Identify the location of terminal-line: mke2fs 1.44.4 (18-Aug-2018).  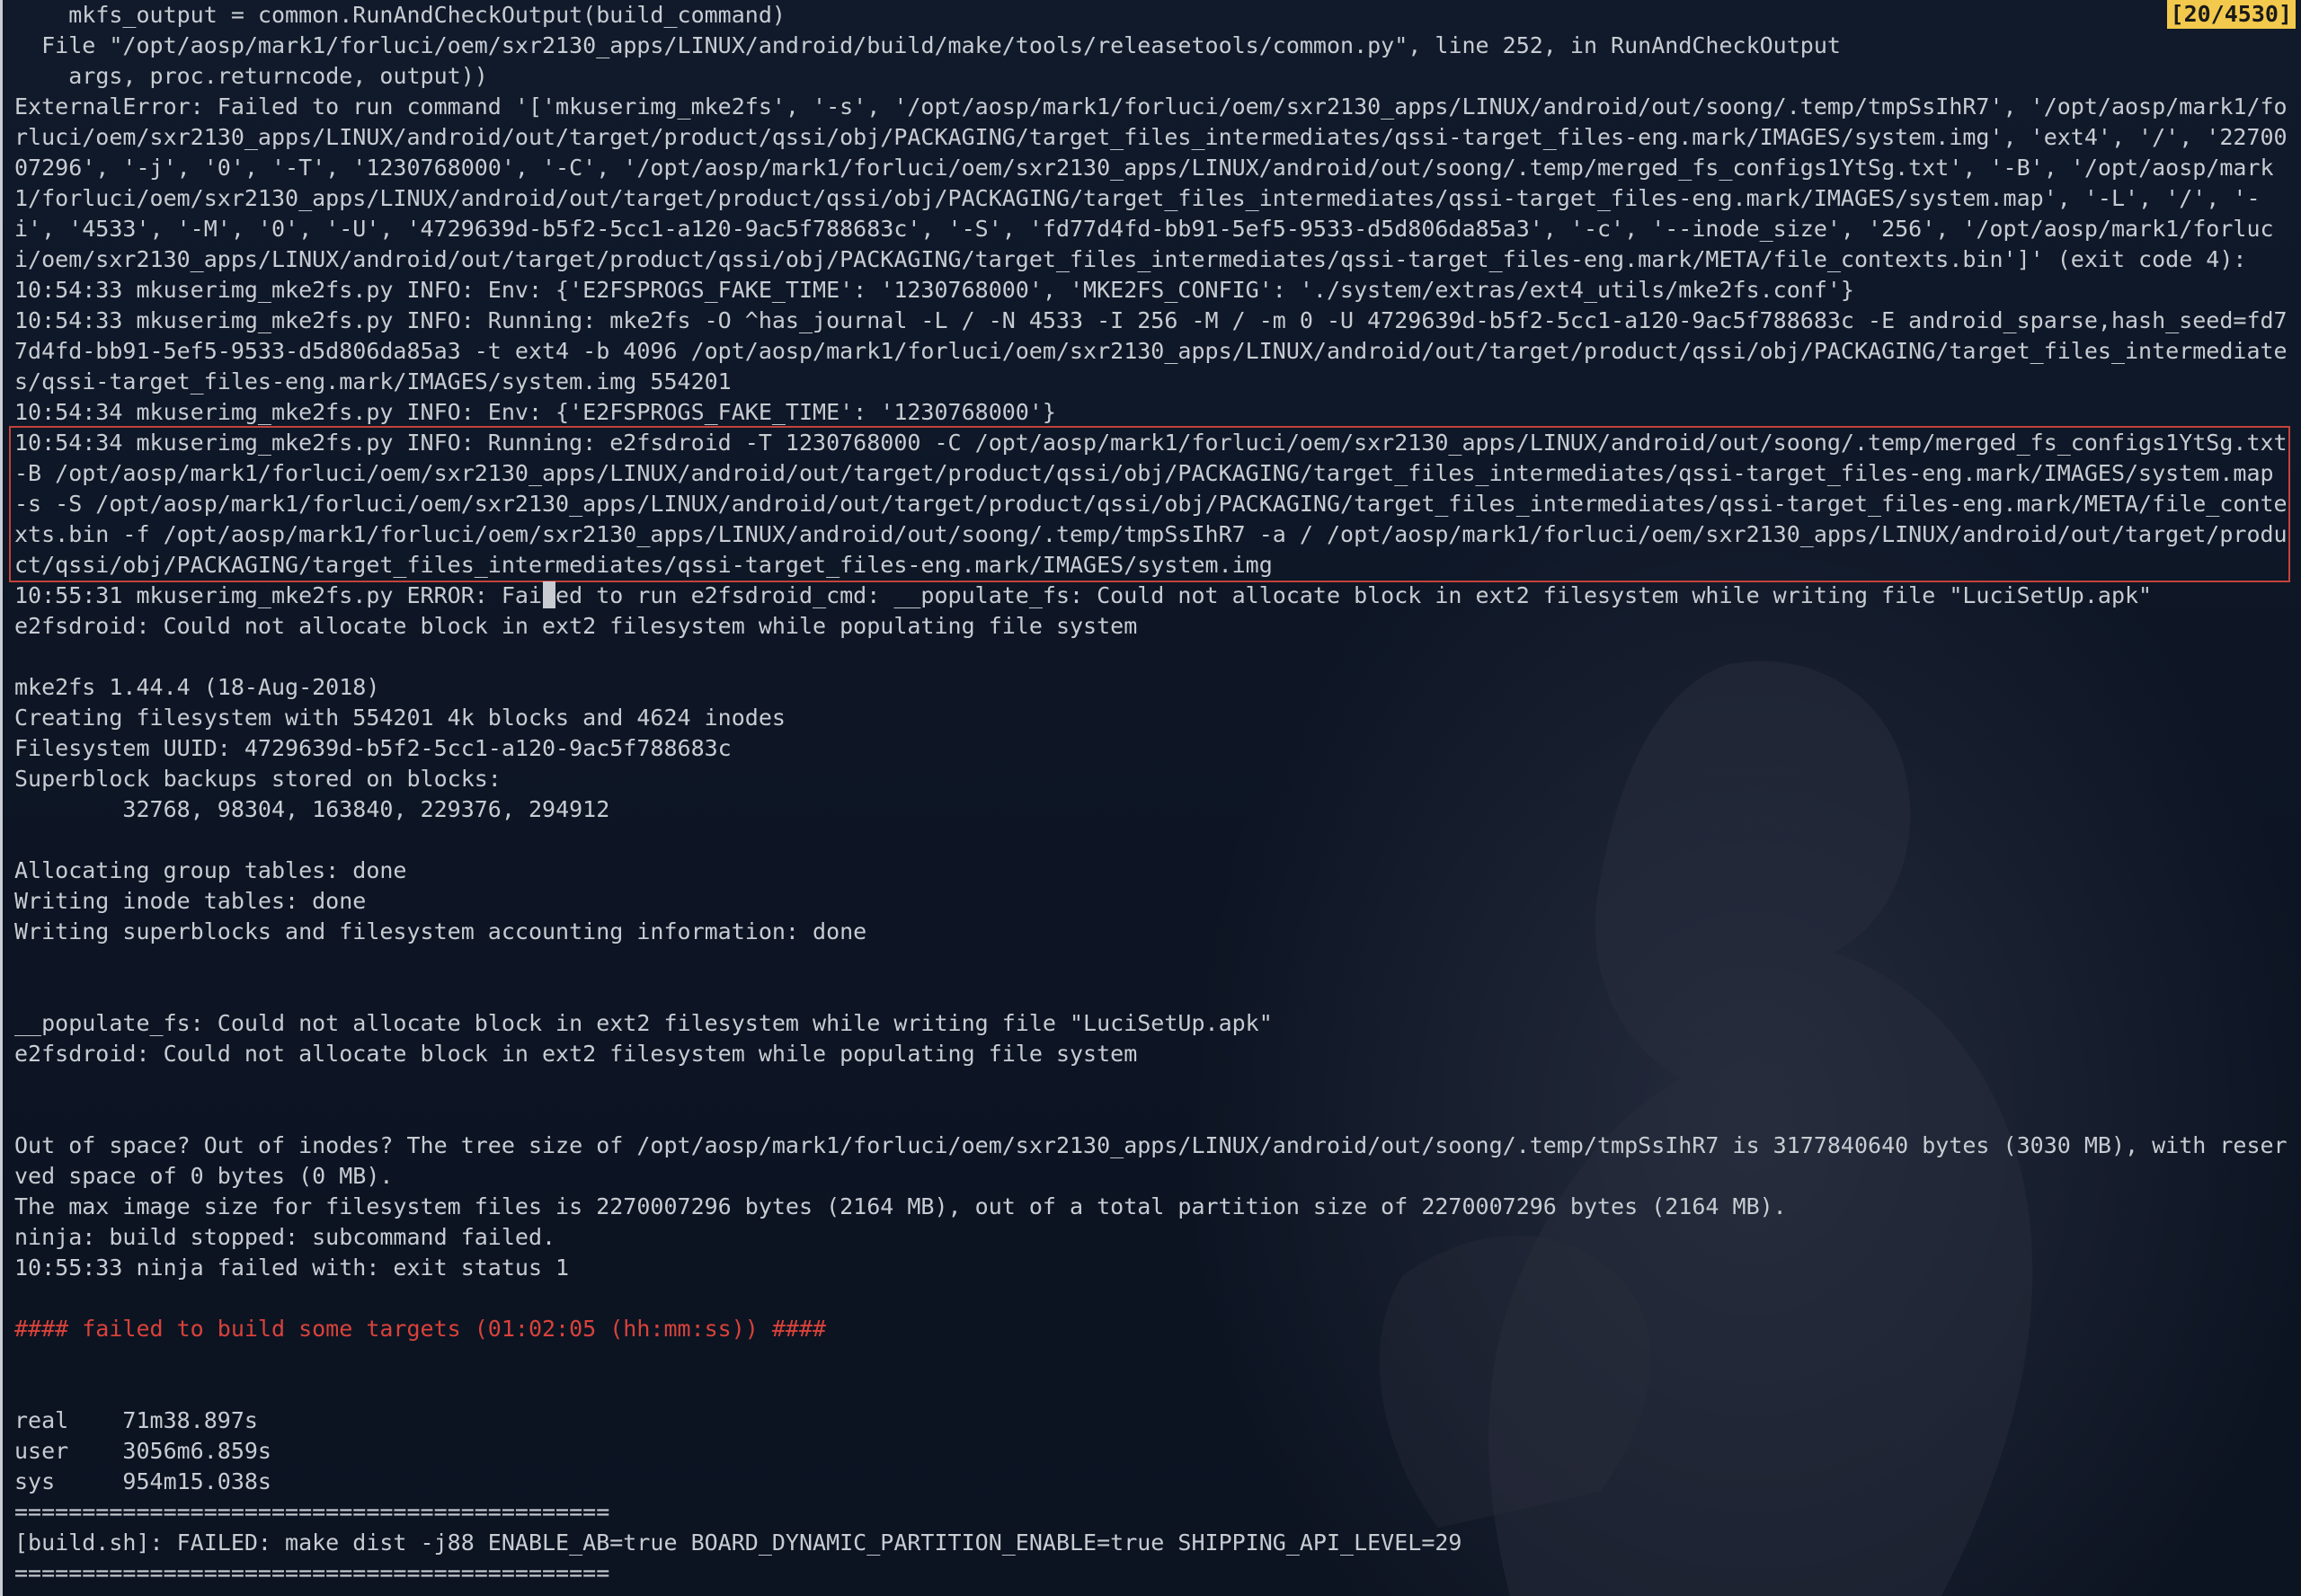
(197, 687).